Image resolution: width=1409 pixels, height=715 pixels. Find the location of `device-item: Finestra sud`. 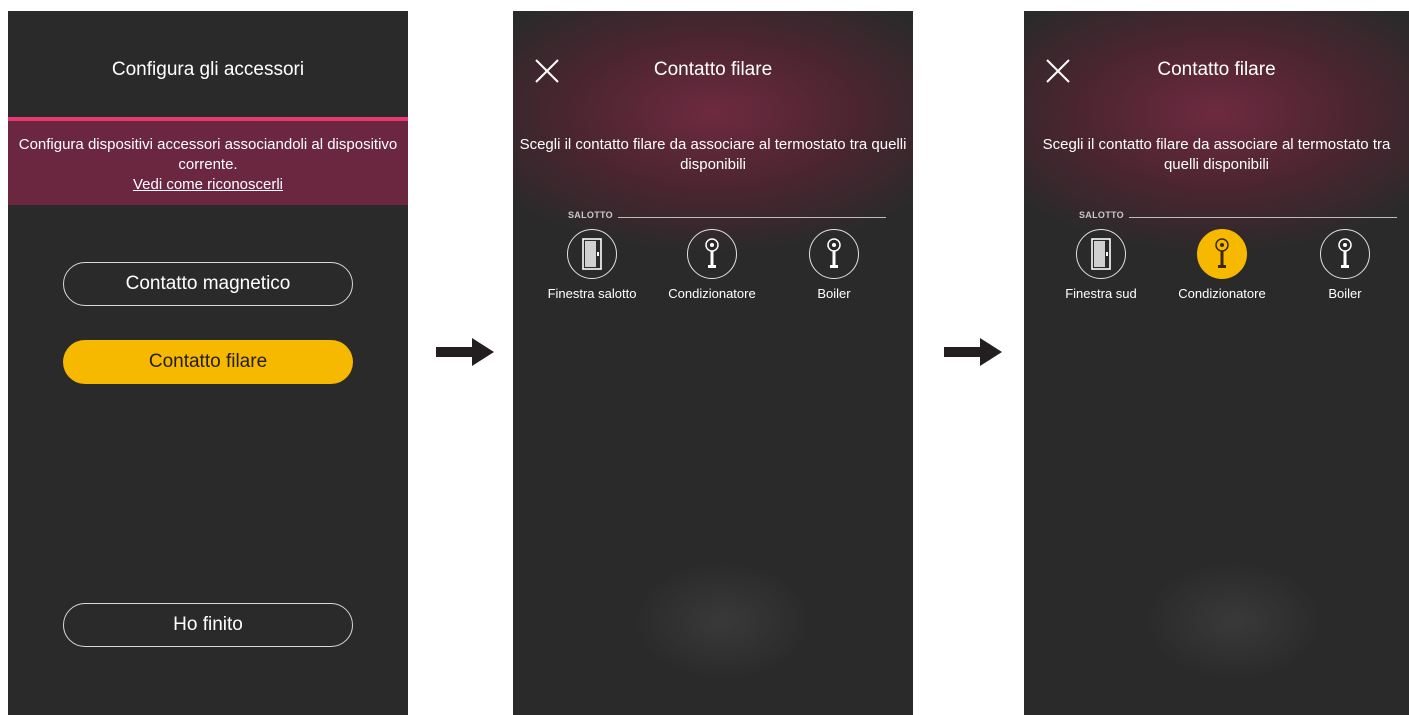

device-item: Finestra sud is located at coordinates (1101, 265).